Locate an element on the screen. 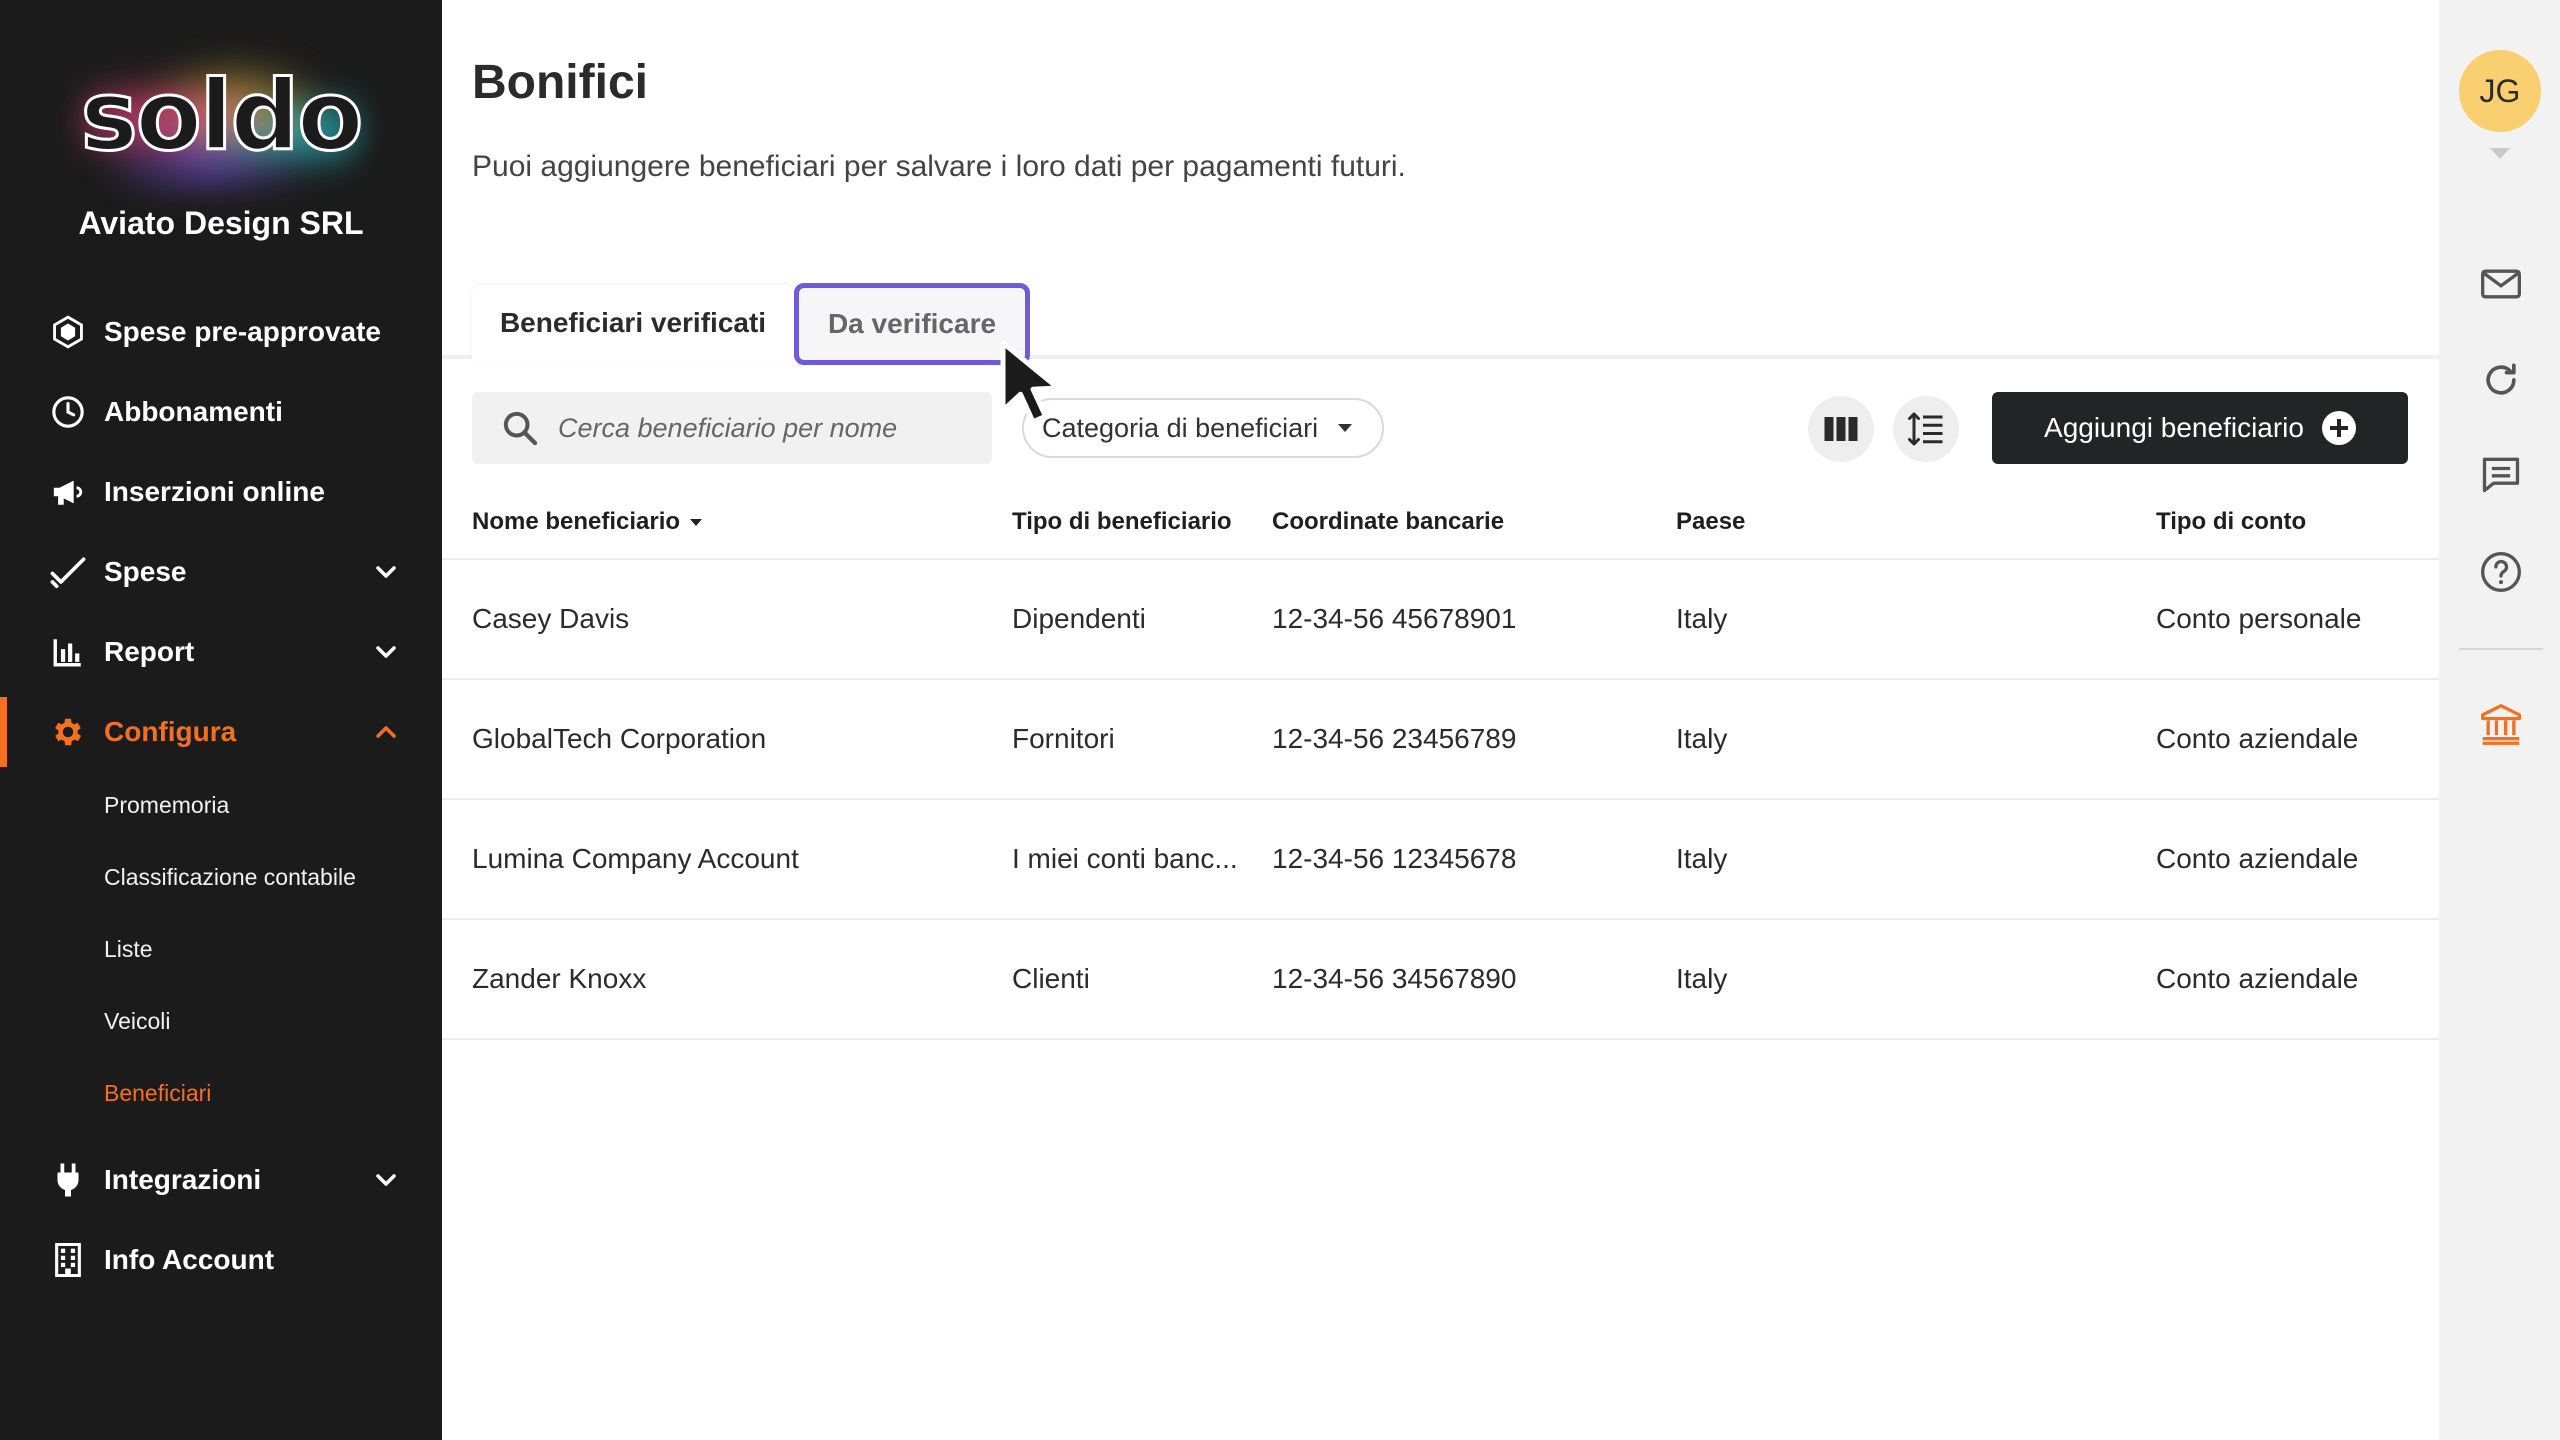 This screenshot has height=1440, width=2560. rail-divider is located at coordinates (2501, 649).